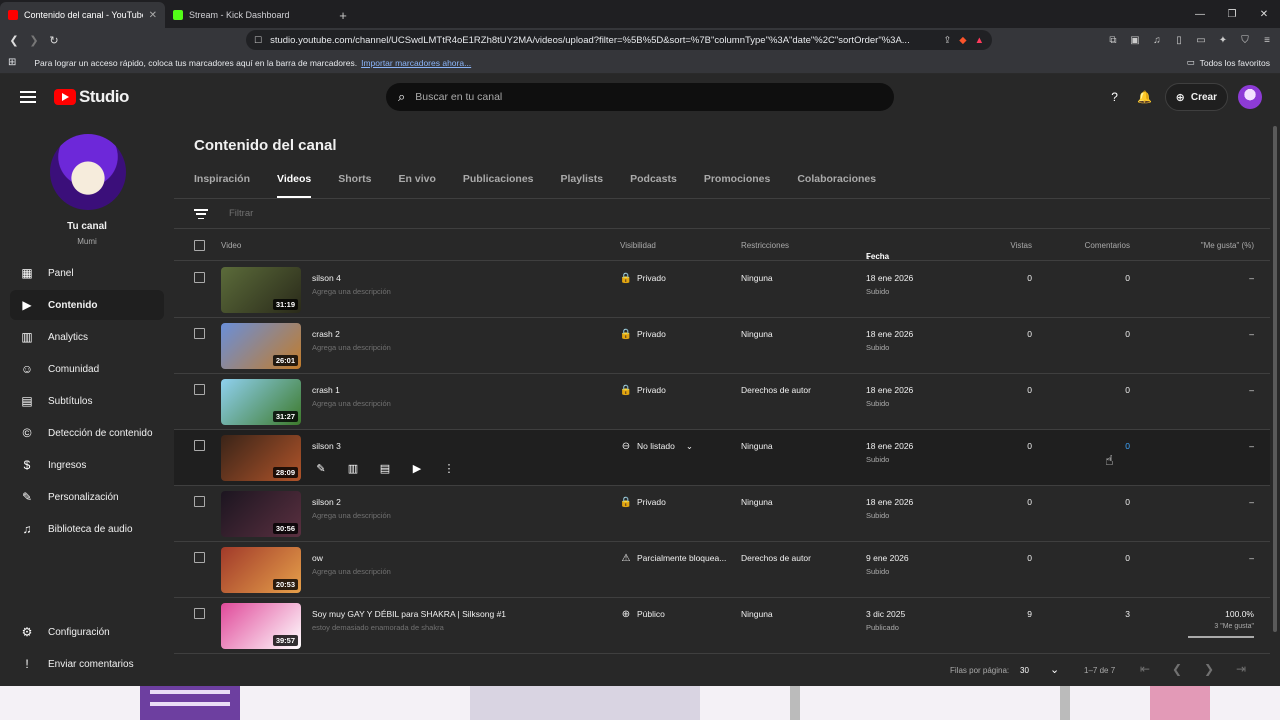 The image size is (1280, 720). Describe the element at coordinates (326, 278) in the screenshot. I see `video-title: silson 4` at that location.